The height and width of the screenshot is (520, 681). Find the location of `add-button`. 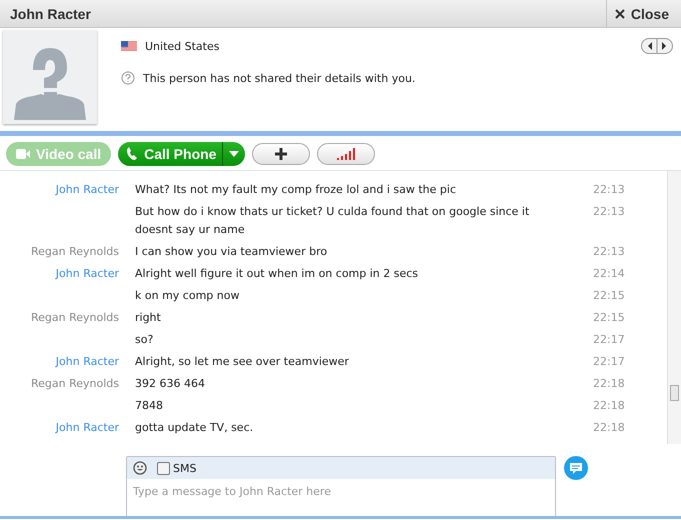

add-button is located at coordinates (281, 154).